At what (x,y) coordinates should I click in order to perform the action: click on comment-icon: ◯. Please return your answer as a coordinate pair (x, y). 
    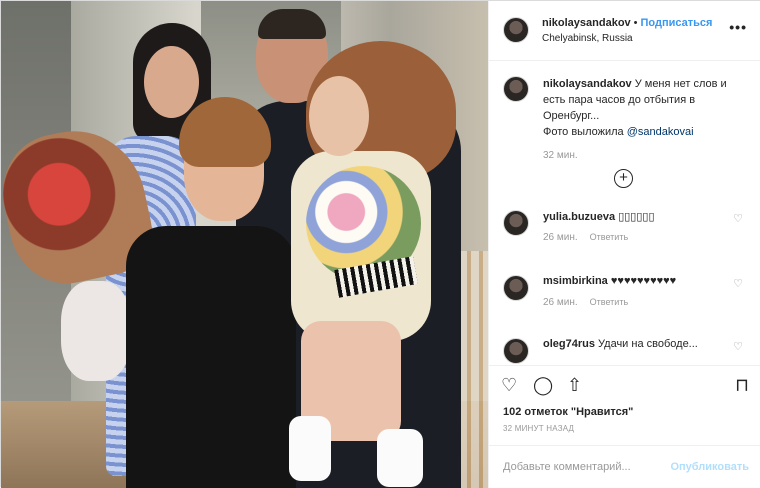
    Looking at the image, I should click on (543, 385).